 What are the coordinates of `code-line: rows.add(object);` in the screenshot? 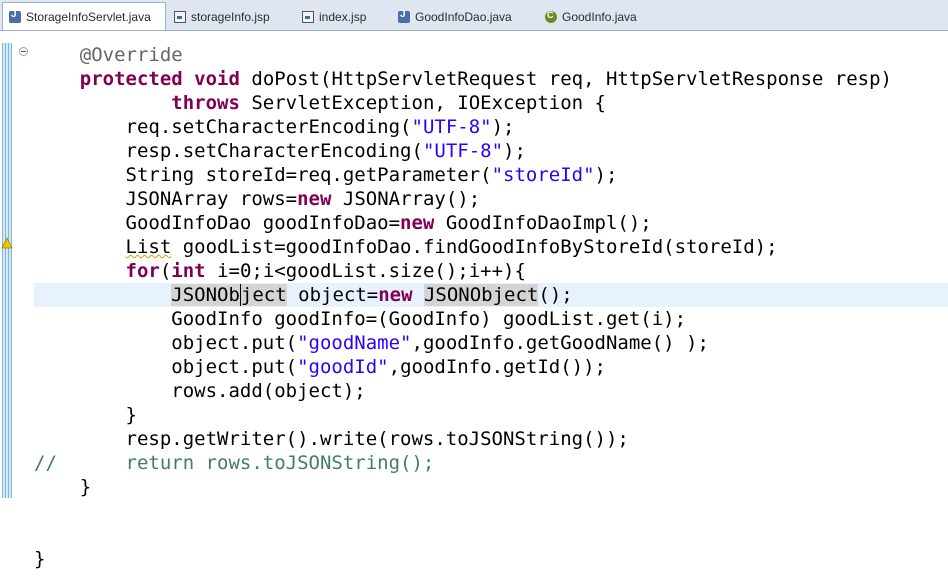 It's located at (200, 391).